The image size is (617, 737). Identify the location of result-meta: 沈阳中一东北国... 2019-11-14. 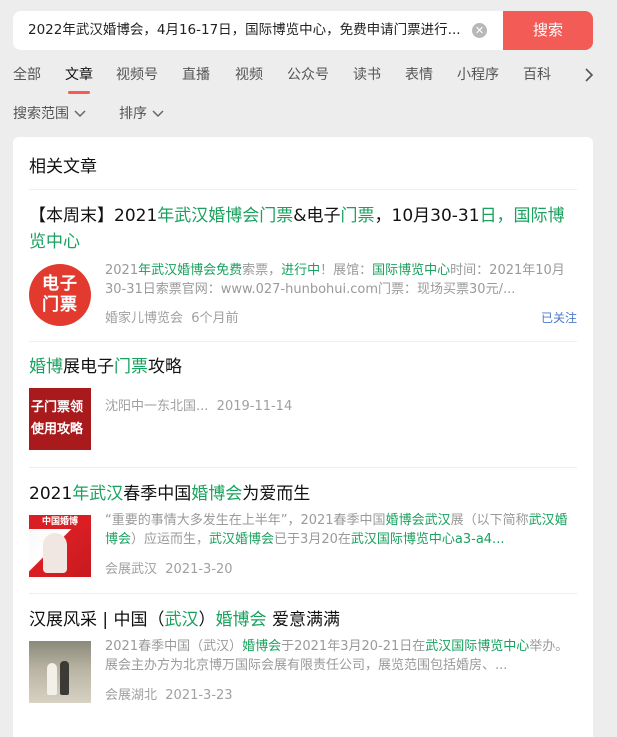
(198, 404).